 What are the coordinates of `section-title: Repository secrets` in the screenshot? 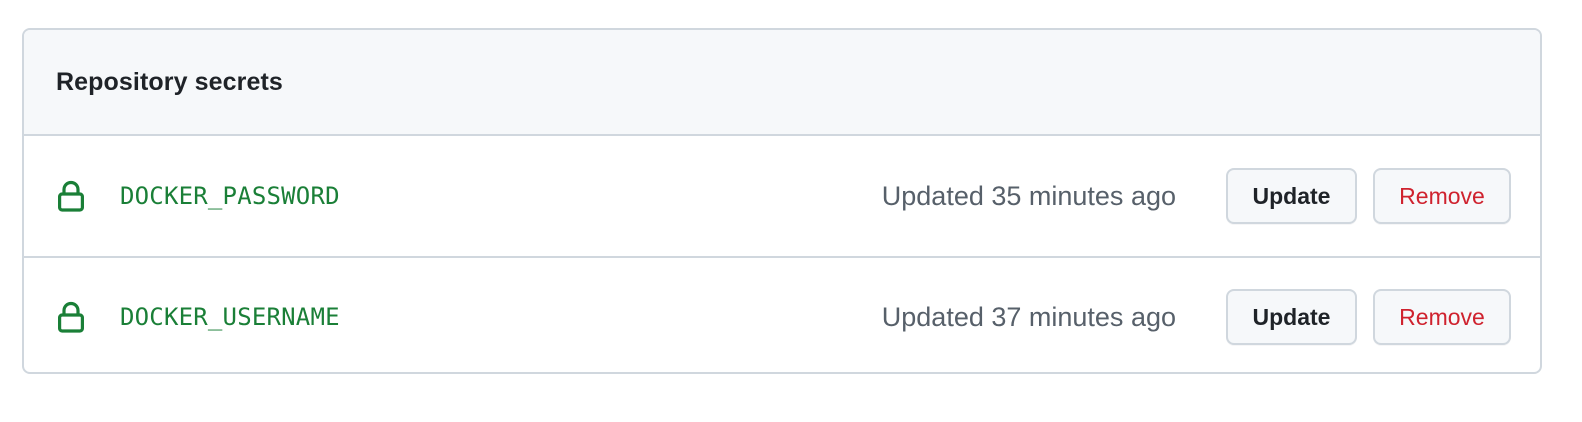 It's located at (169, 81).